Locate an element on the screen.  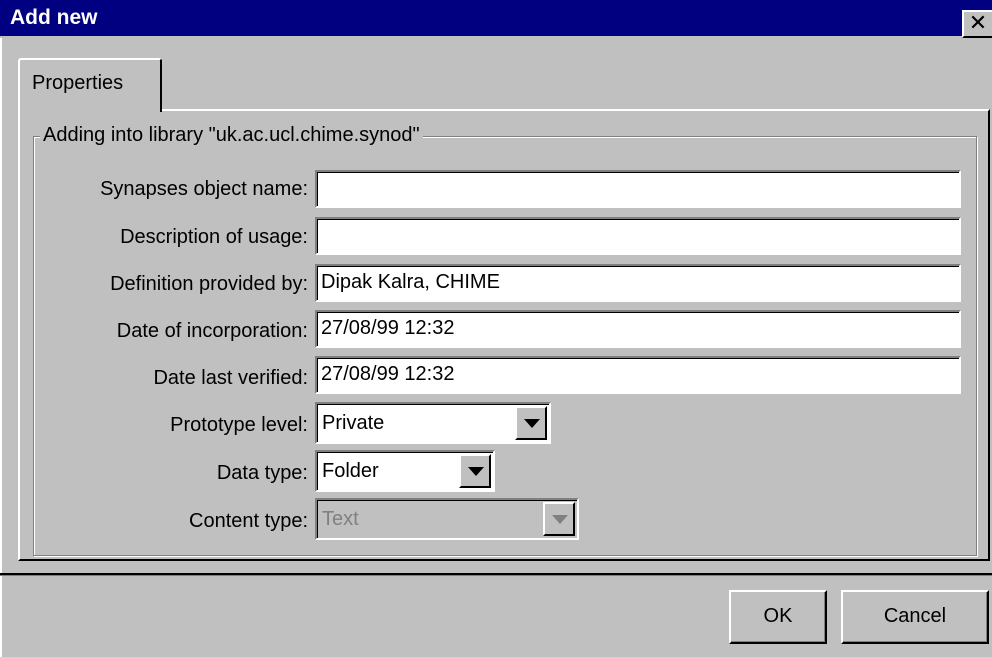
prototype-level-select: Private is located at coordinates (433, 423).